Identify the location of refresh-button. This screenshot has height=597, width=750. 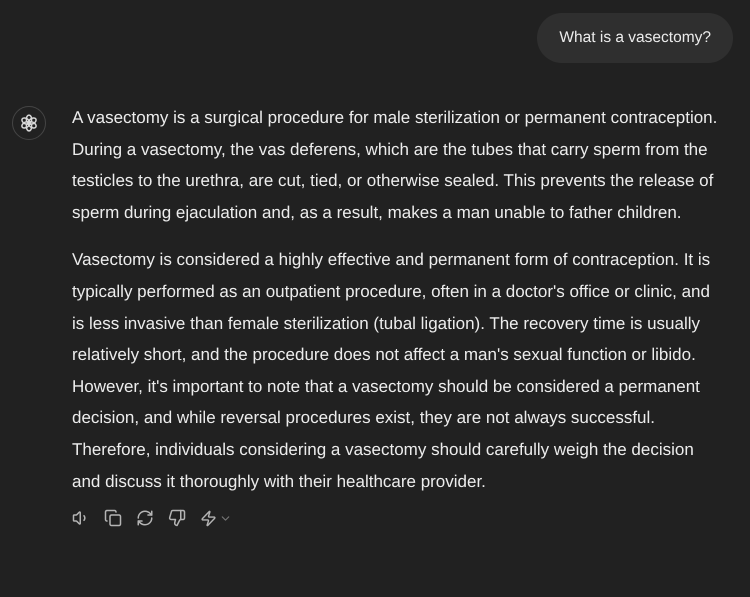
(145, 518).